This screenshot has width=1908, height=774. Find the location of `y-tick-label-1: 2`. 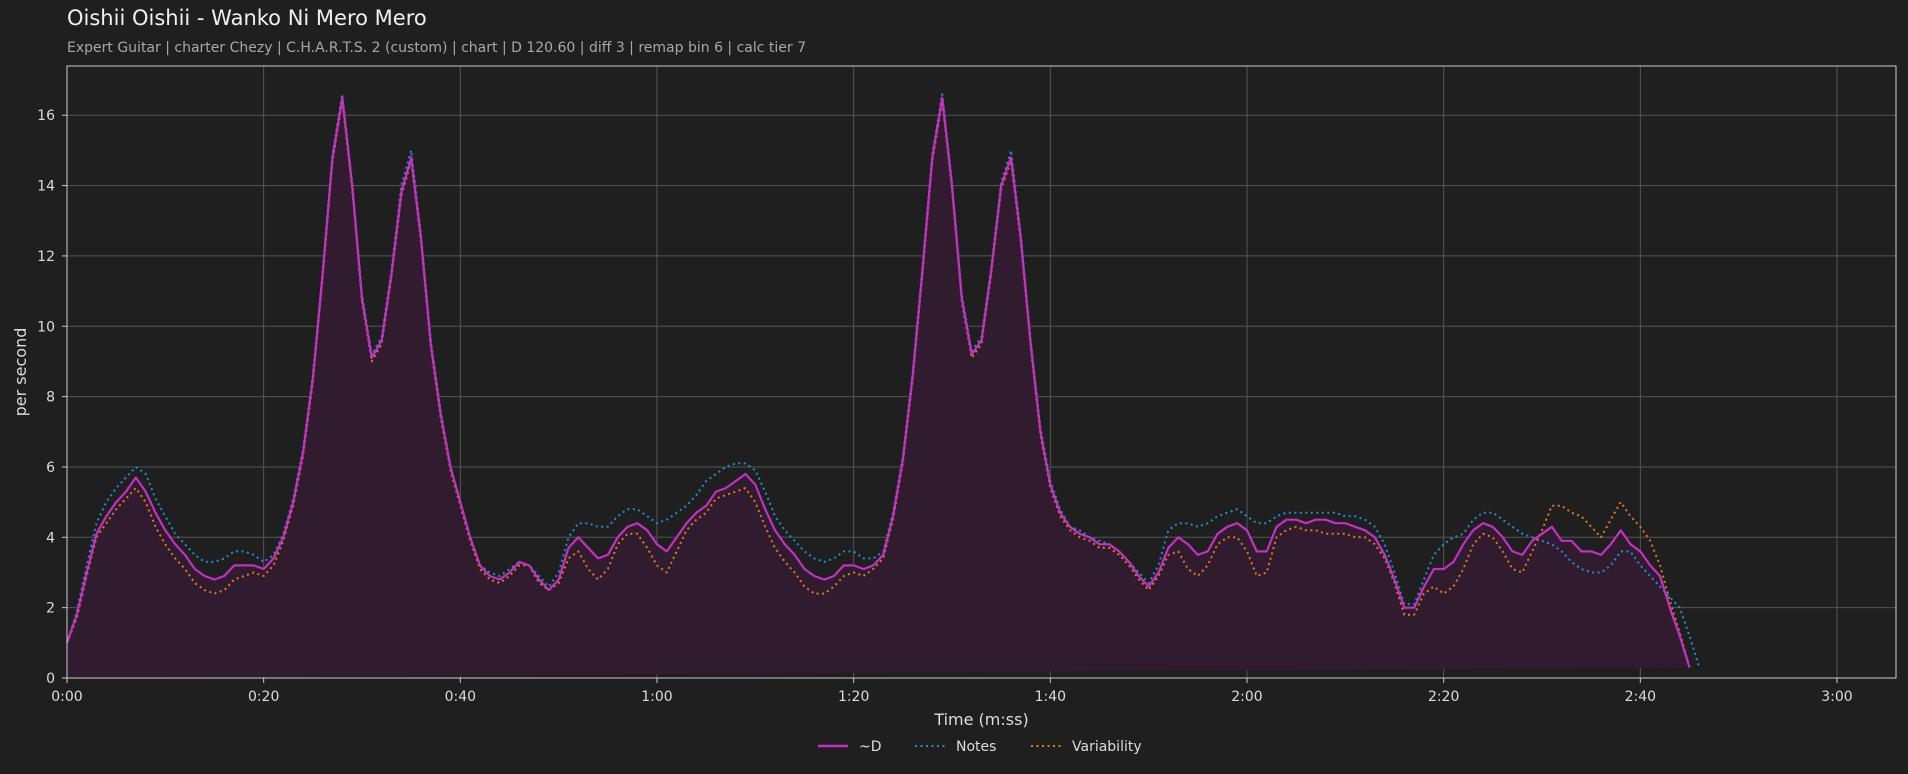

y-tick-label-1: 2 is located at coordinates (50, 609).